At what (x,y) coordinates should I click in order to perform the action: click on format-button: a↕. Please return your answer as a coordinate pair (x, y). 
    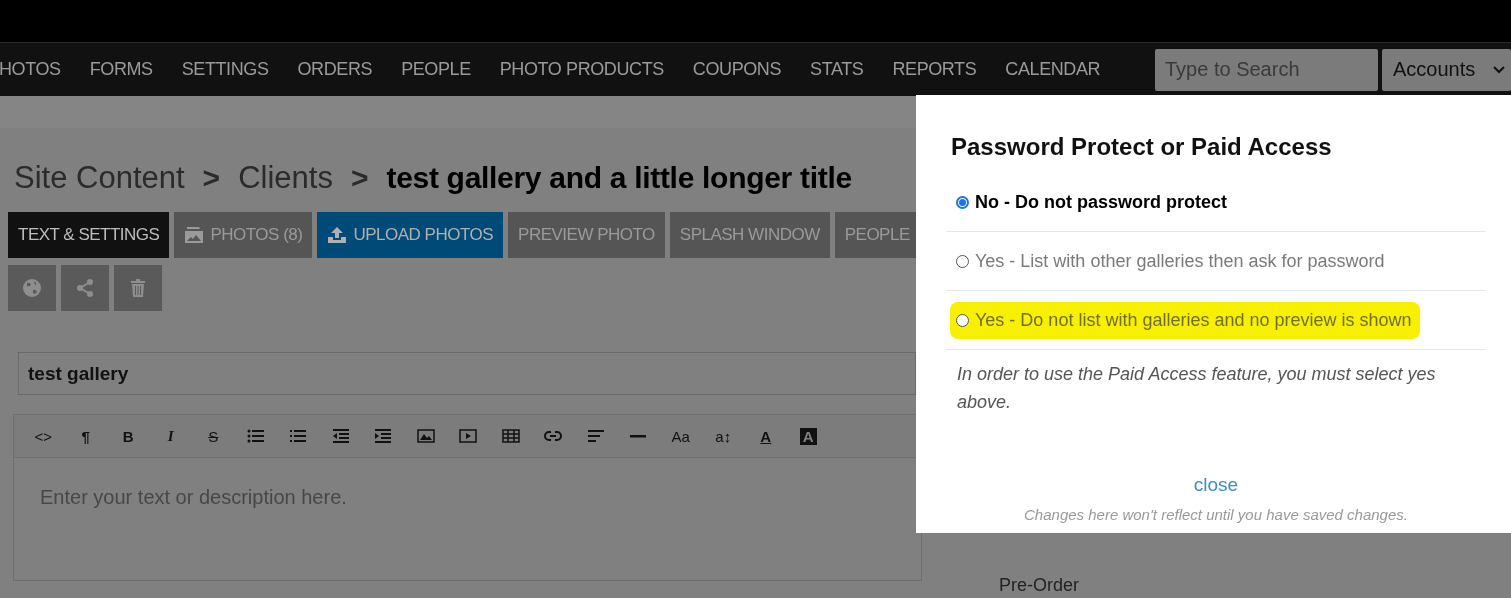
    Looking at the image, I should click on (723, 436).